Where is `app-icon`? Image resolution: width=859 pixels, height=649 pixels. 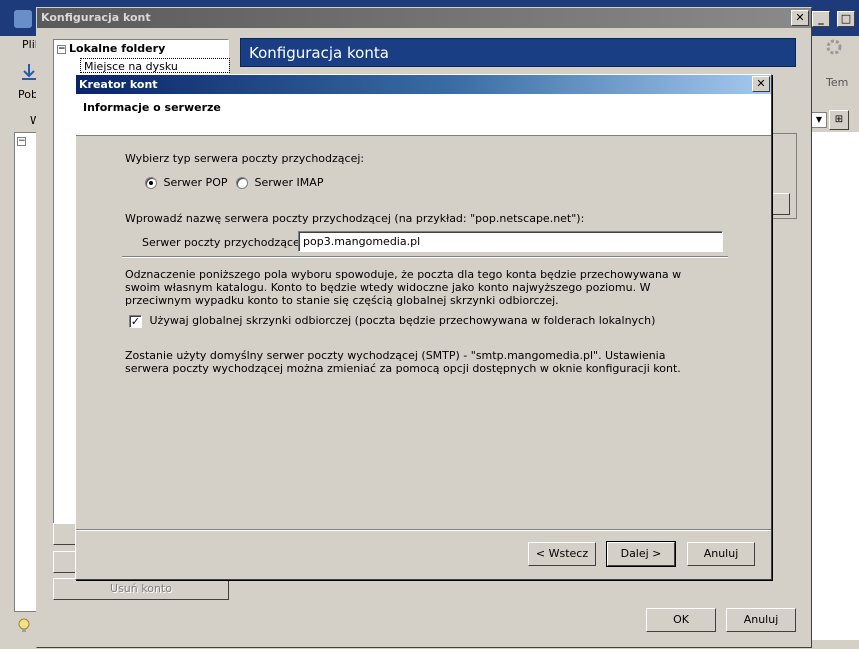
app-icon is located at coordinates (23, 19).